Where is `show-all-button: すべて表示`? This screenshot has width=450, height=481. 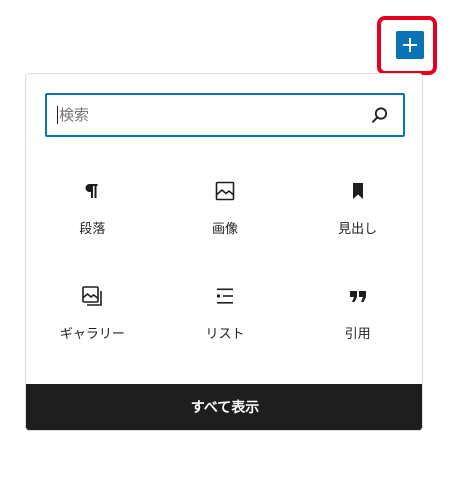
show-all-button: すべて表示 is located at coordinates (224, 407).